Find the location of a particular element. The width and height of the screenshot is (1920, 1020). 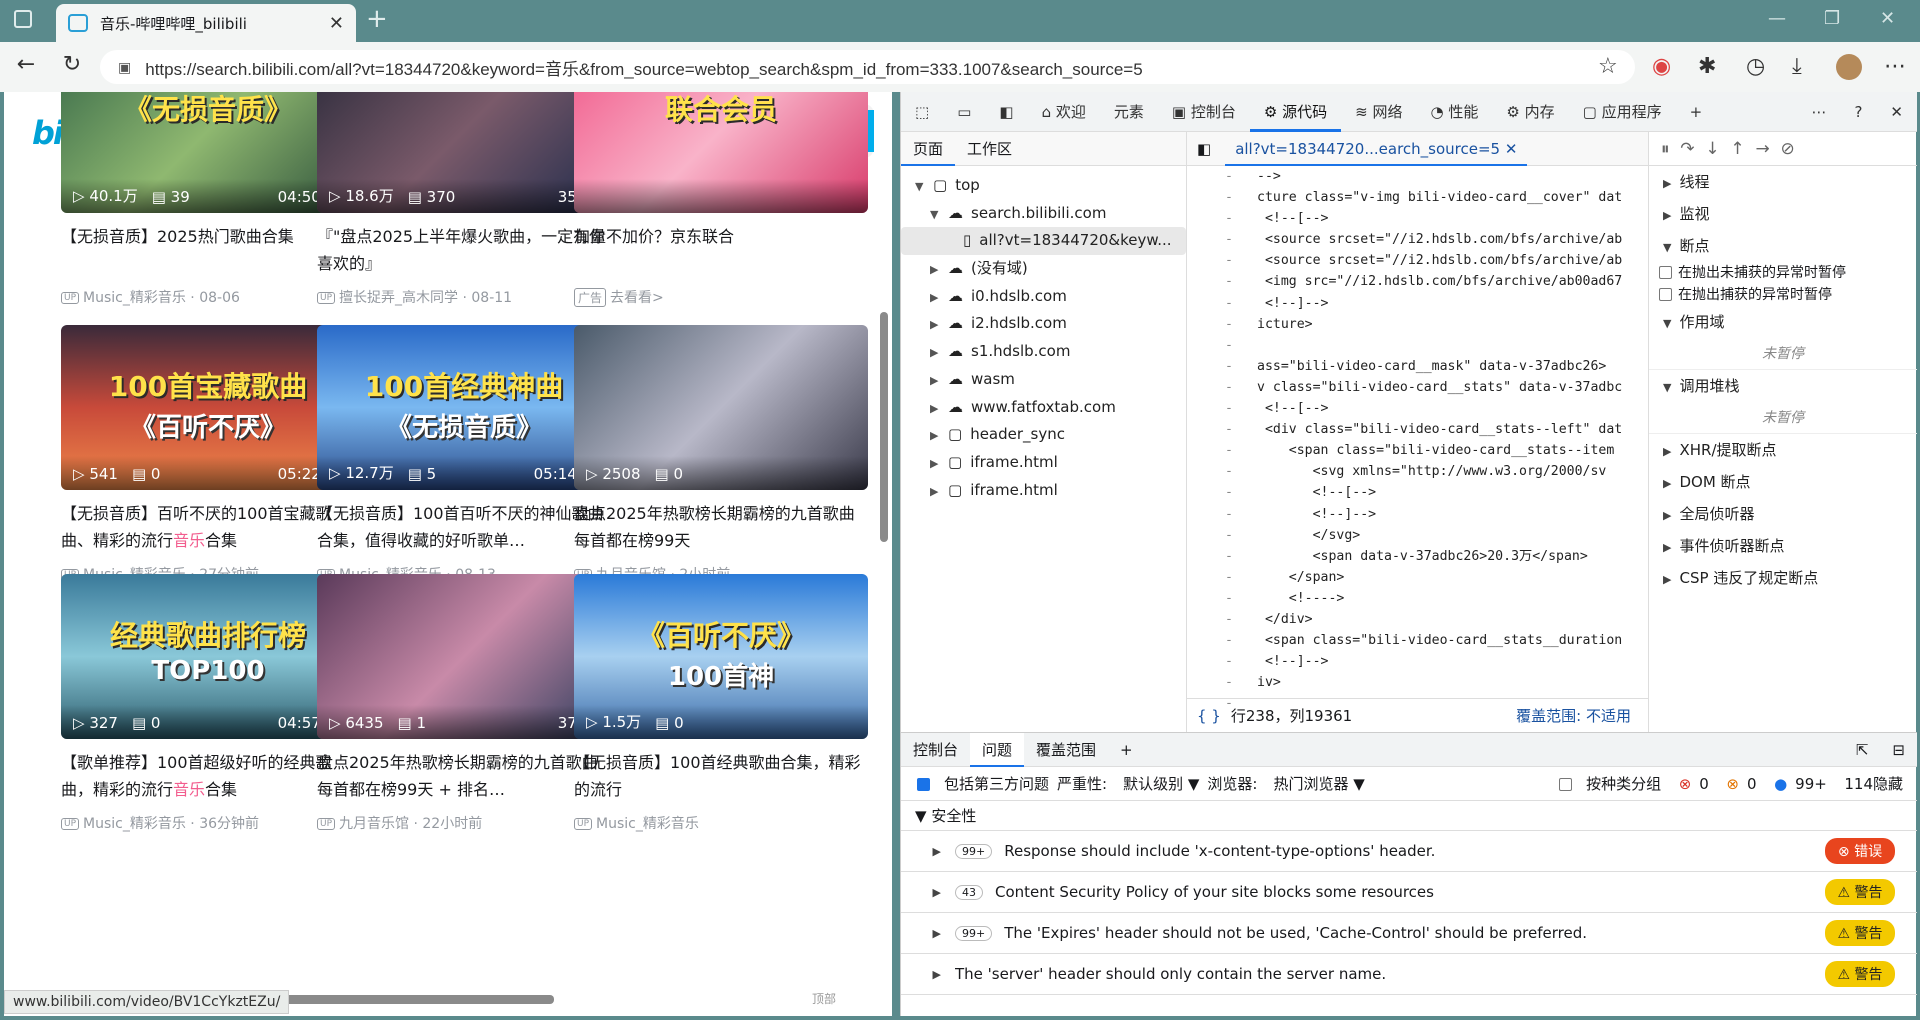

tree-item: ▶ ☁ wasm is located at coordinates (1043, 380).